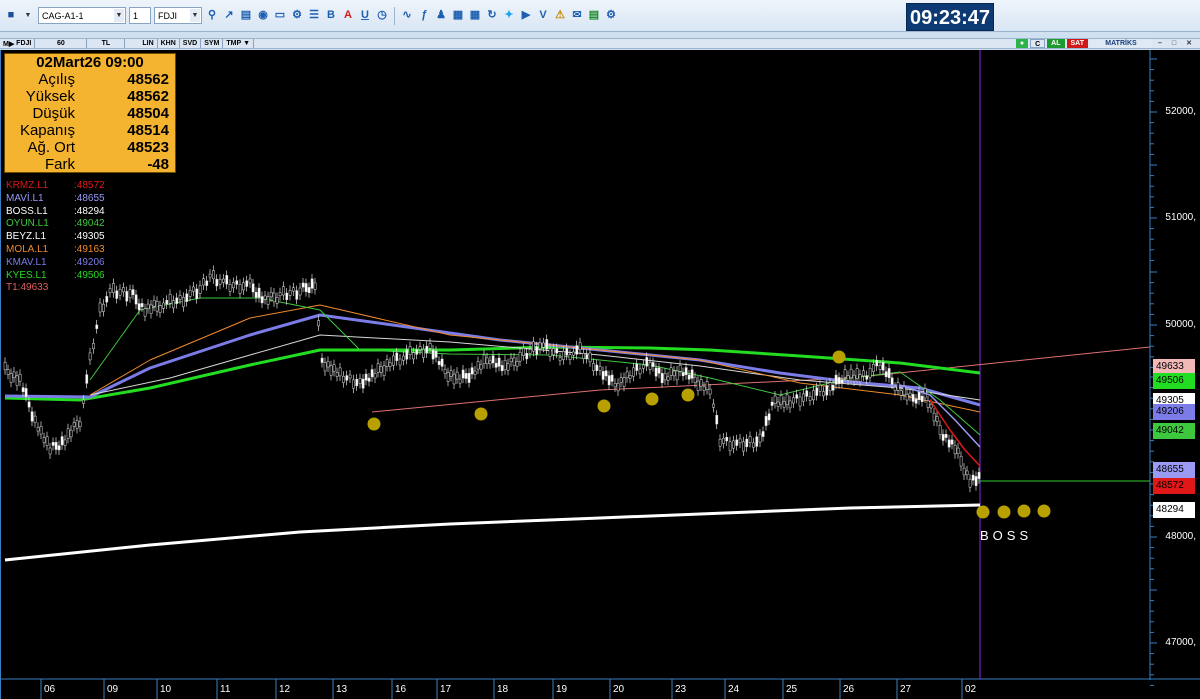 This screenshot has width=1200, height=699. I want to click on info-label: Ağ. Ort, so click(51, 147).